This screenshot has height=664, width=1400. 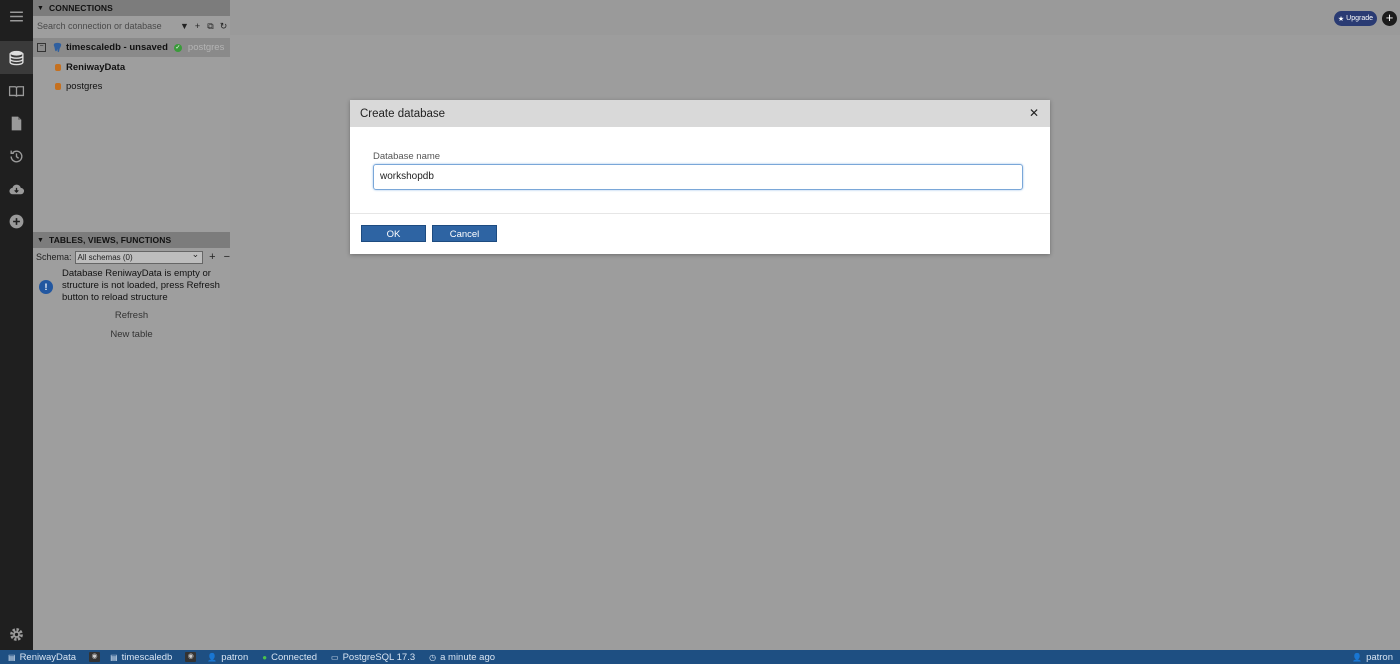 What do you see at coordinates (1034, 113) in the screenshot?
I see `close-icon: ✕` at bounding box center [1034, 113].